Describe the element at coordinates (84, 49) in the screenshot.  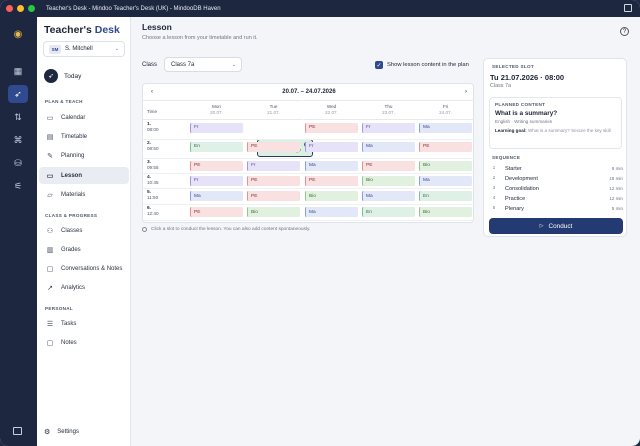
I see `user-switcher: SM S. Mitchell ⌄` at that location.